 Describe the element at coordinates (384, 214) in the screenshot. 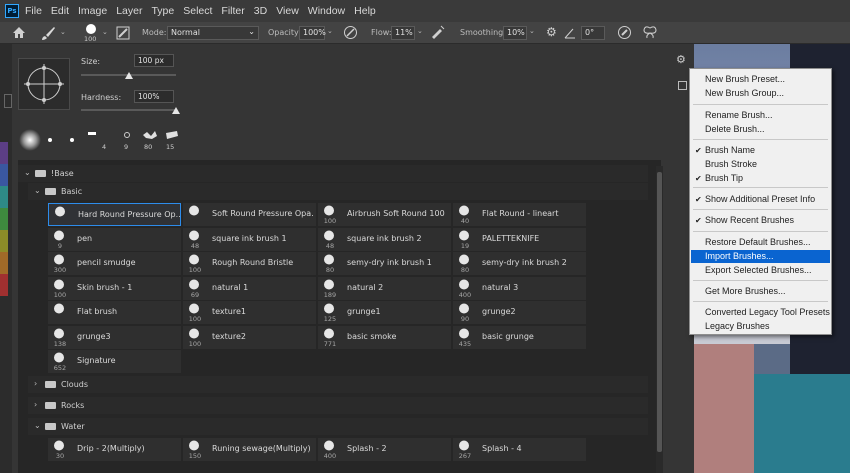

I see `brush-preset: 100 Airbrush Soft Round 100` at that location.